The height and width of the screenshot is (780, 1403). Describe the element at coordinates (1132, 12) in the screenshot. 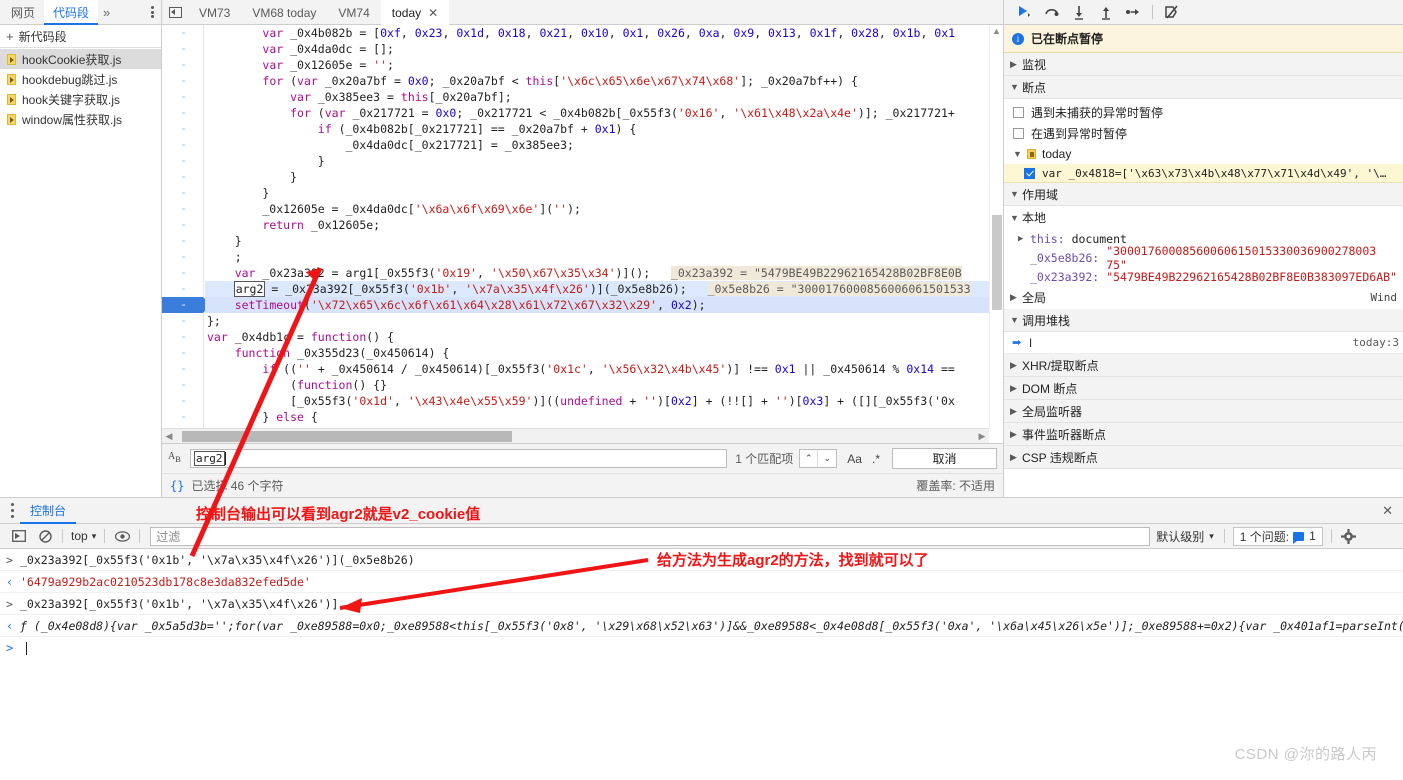

I see `step-icon` at that location.